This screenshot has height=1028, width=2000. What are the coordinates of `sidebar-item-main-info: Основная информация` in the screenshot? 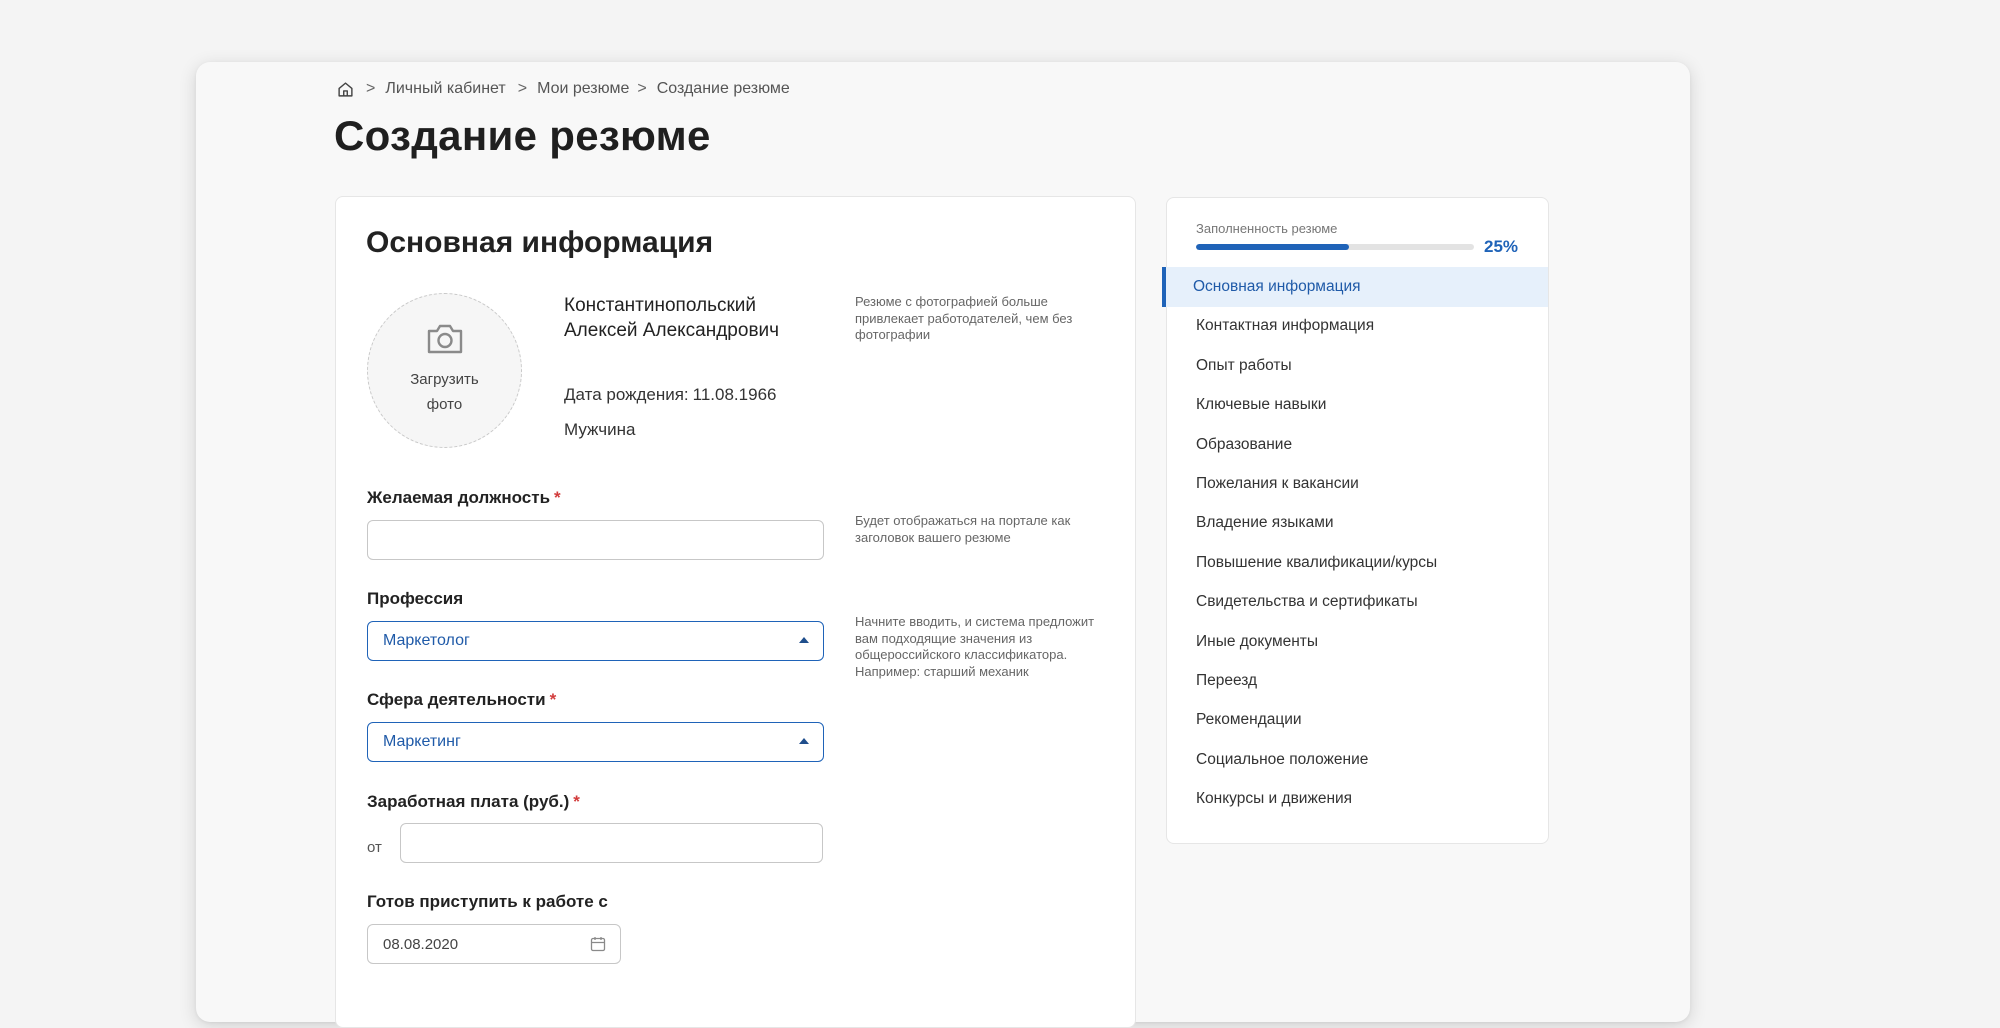 It's located at (1355, 287).